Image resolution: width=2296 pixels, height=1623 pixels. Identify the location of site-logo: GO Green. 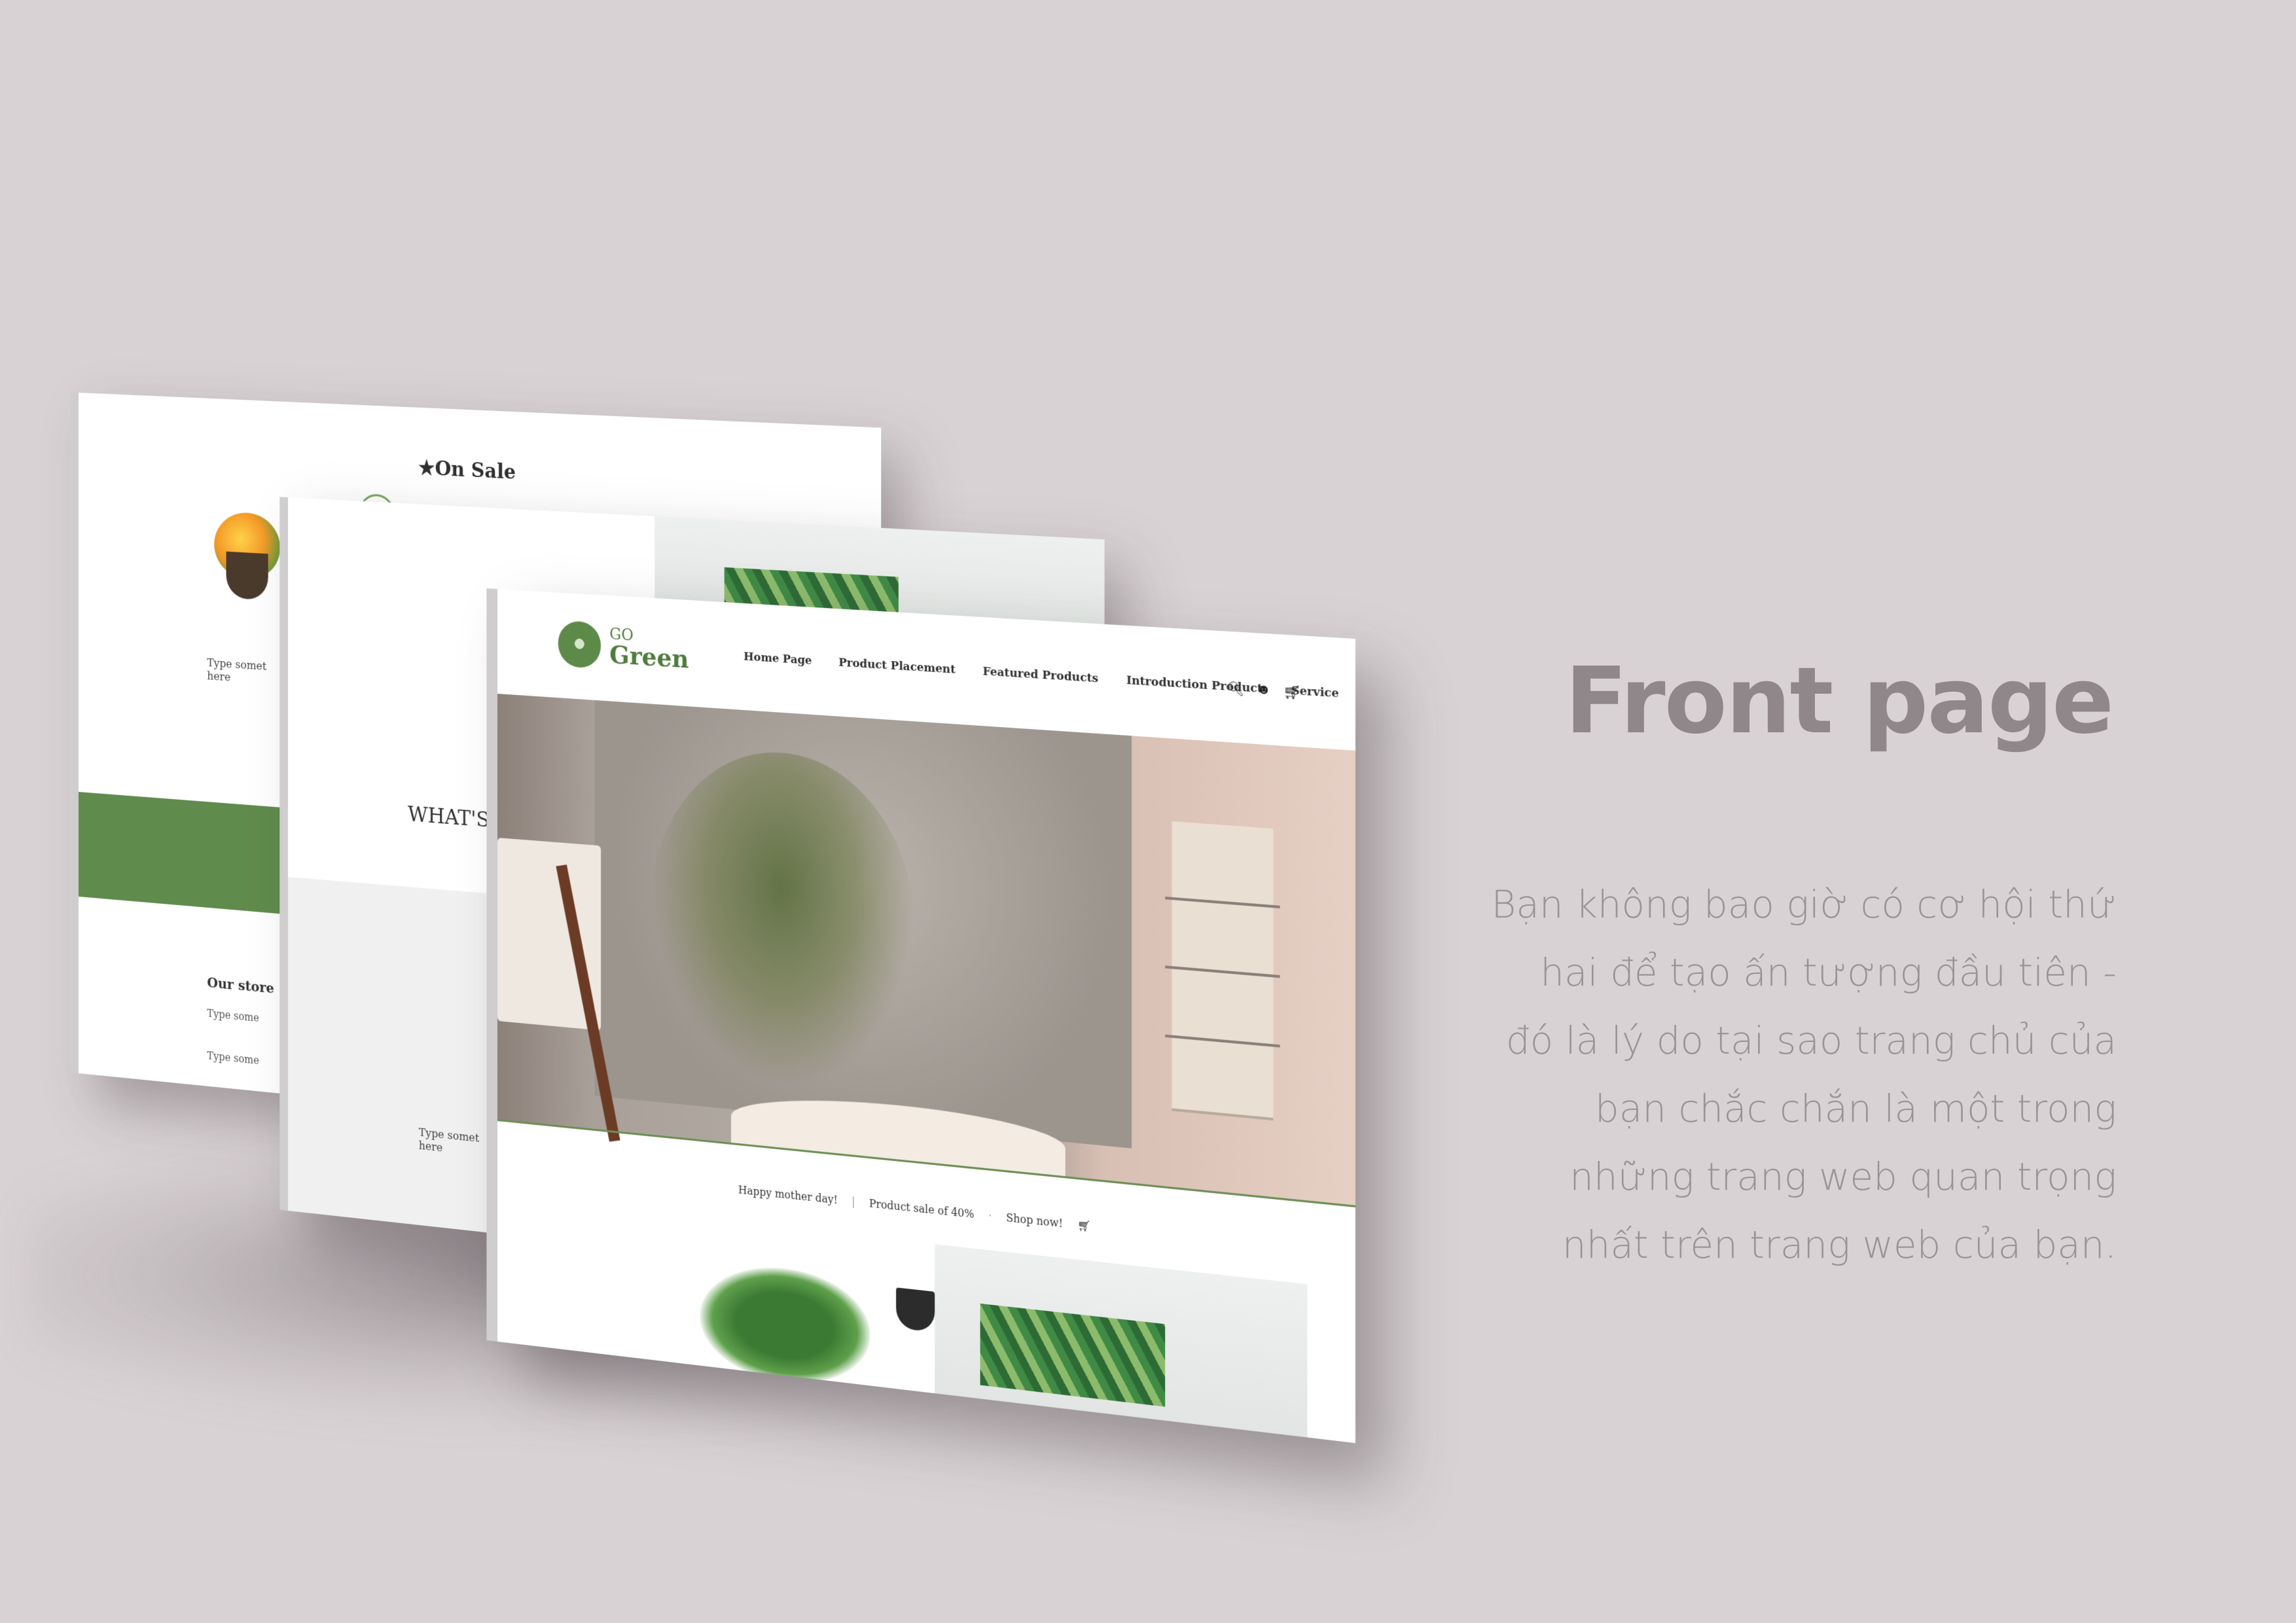
(623, 647).